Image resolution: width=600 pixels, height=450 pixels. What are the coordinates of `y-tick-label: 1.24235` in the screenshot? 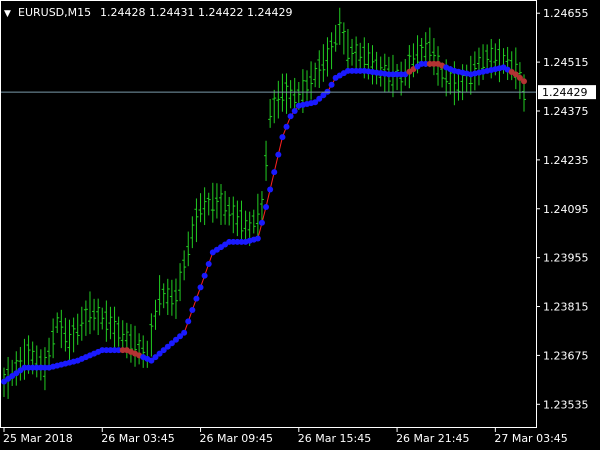 It's located at (566, 160).